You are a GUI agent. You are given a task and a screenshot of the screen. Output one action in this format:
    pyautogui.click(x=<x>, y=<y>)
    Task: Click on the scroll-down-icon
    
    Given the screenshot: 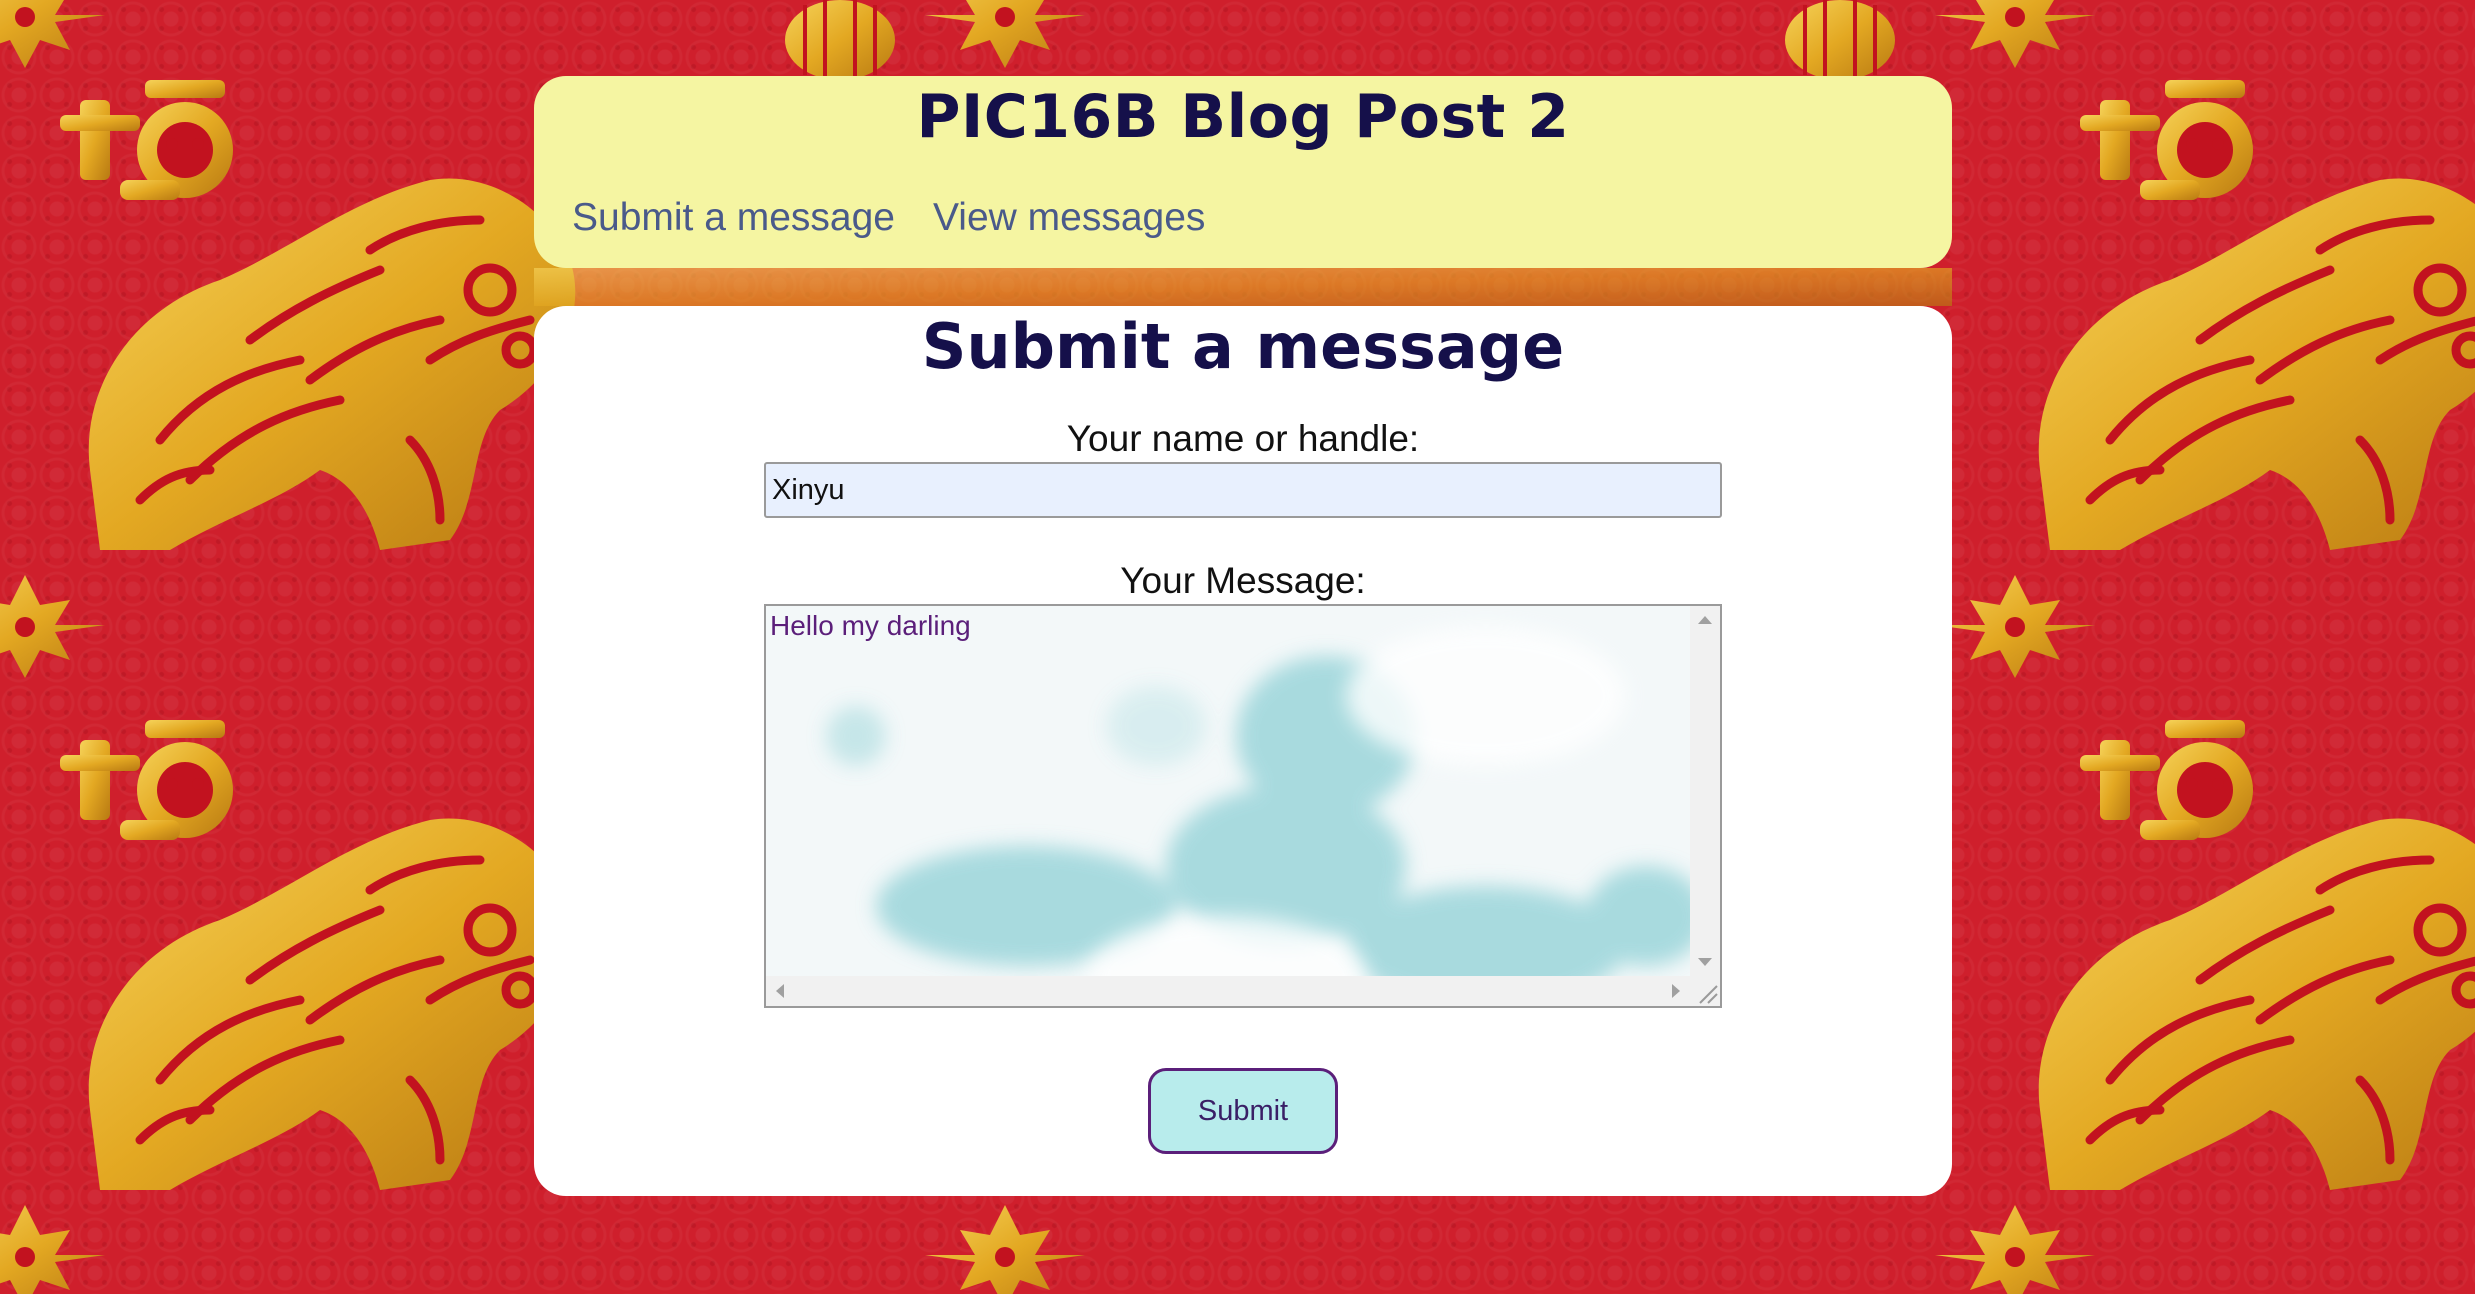 What is the action you would take?
    pyautogui.click(x=1705, y=962)
    